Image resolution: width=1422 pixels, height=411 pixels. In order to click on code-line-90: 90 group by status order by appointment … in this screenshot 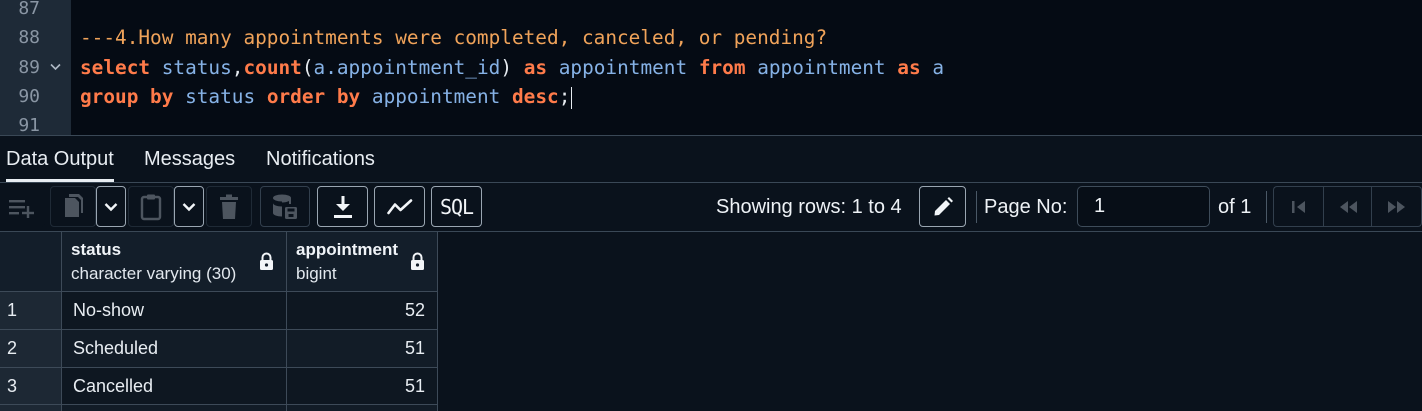, I will do `click(711, 96)`.